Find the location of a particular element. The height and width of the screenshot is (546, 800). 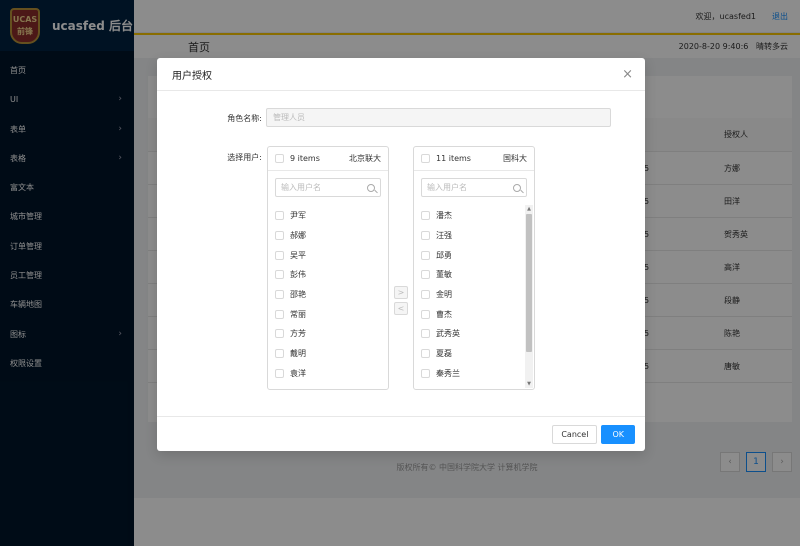

target-title: 国科大 is located at coordinates (515, 158).